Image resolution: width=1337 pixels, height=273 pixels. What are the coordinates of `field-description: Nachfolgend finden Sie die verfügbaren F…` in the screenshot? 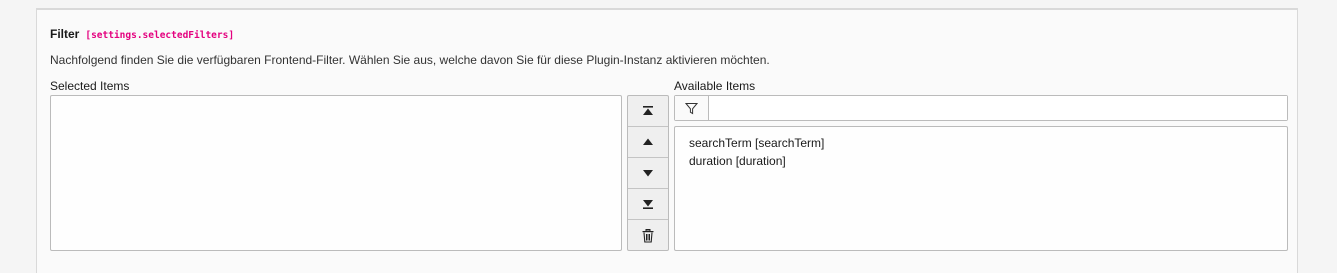 It's located at (410, 60).